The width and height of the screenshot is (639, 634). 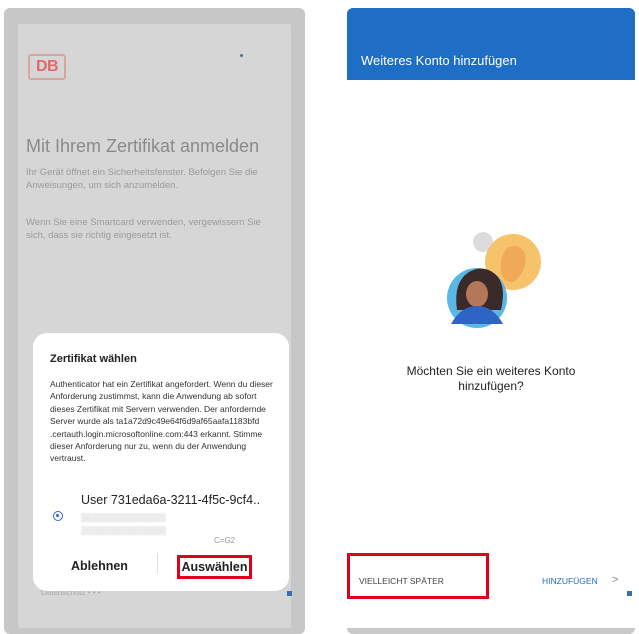 I want to click on dialog-title: Zertifikat wählen, so click(x=93, y=359).